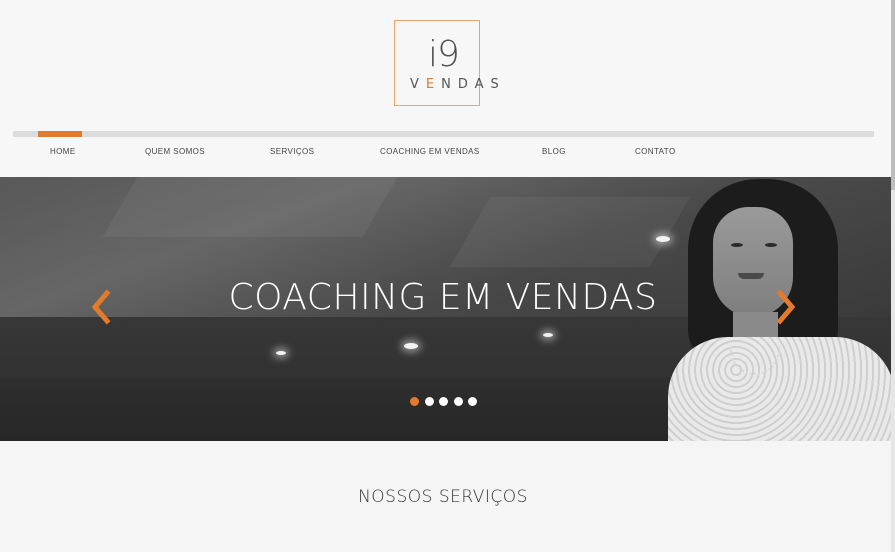 This screenshot has width=895, height=552. I want to click on chevron-left-icon, so click(101, 307).